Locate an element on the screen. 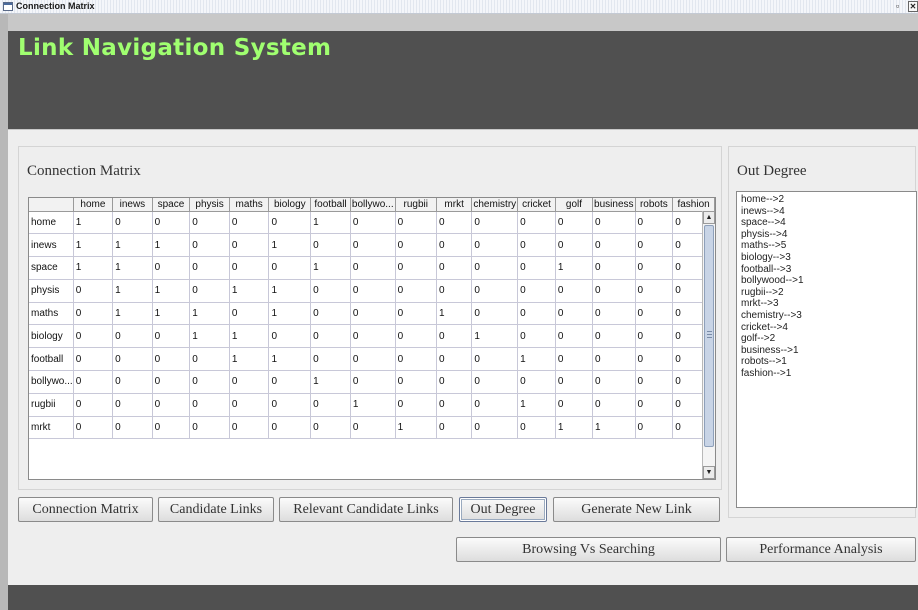 Image resolution: width=918 pixels, height=610 pixels. row-header-cell: biology is located at coordinates (51, 336).